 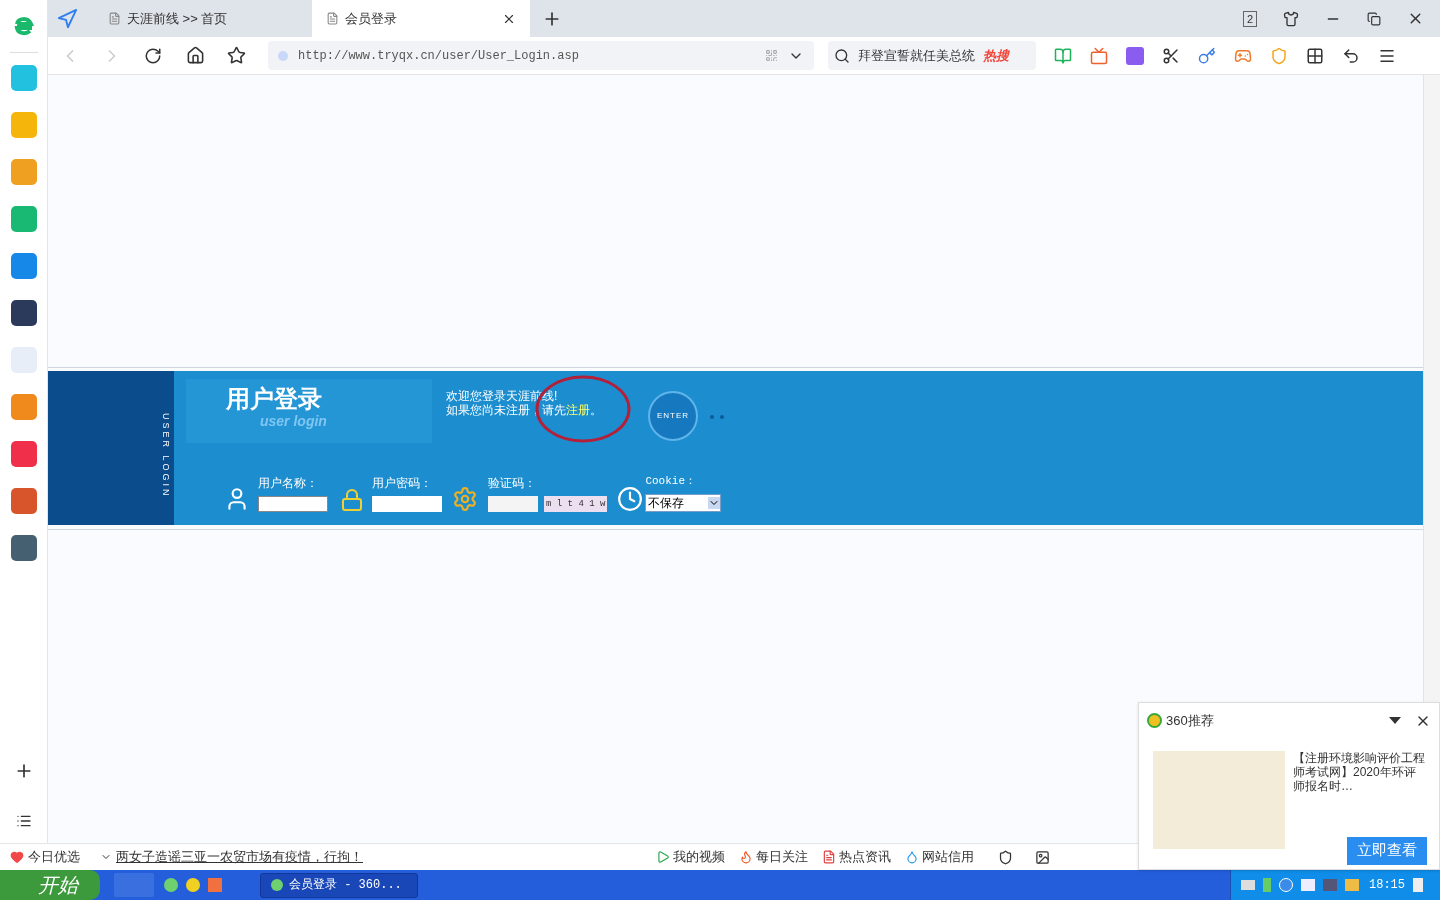 What do you see at coordinates (512, 483) in the screenshot?
I see `field-label: 验证码：` at bounding box center [512, 483].